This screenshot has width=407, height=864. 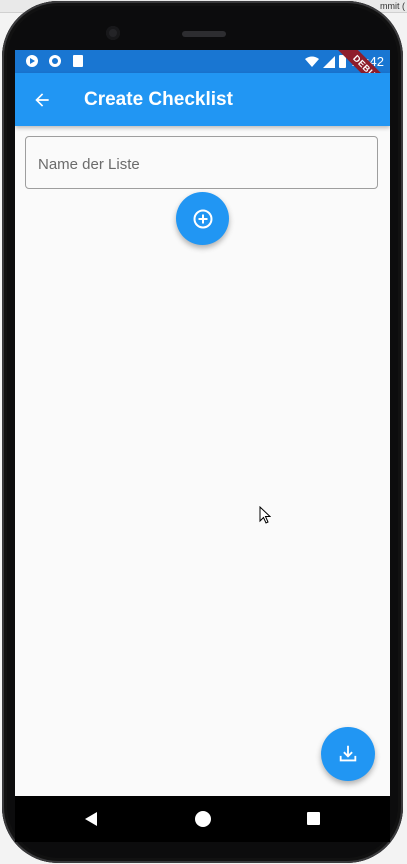 I want to click on add-item-button, so click(x=202, y=218).